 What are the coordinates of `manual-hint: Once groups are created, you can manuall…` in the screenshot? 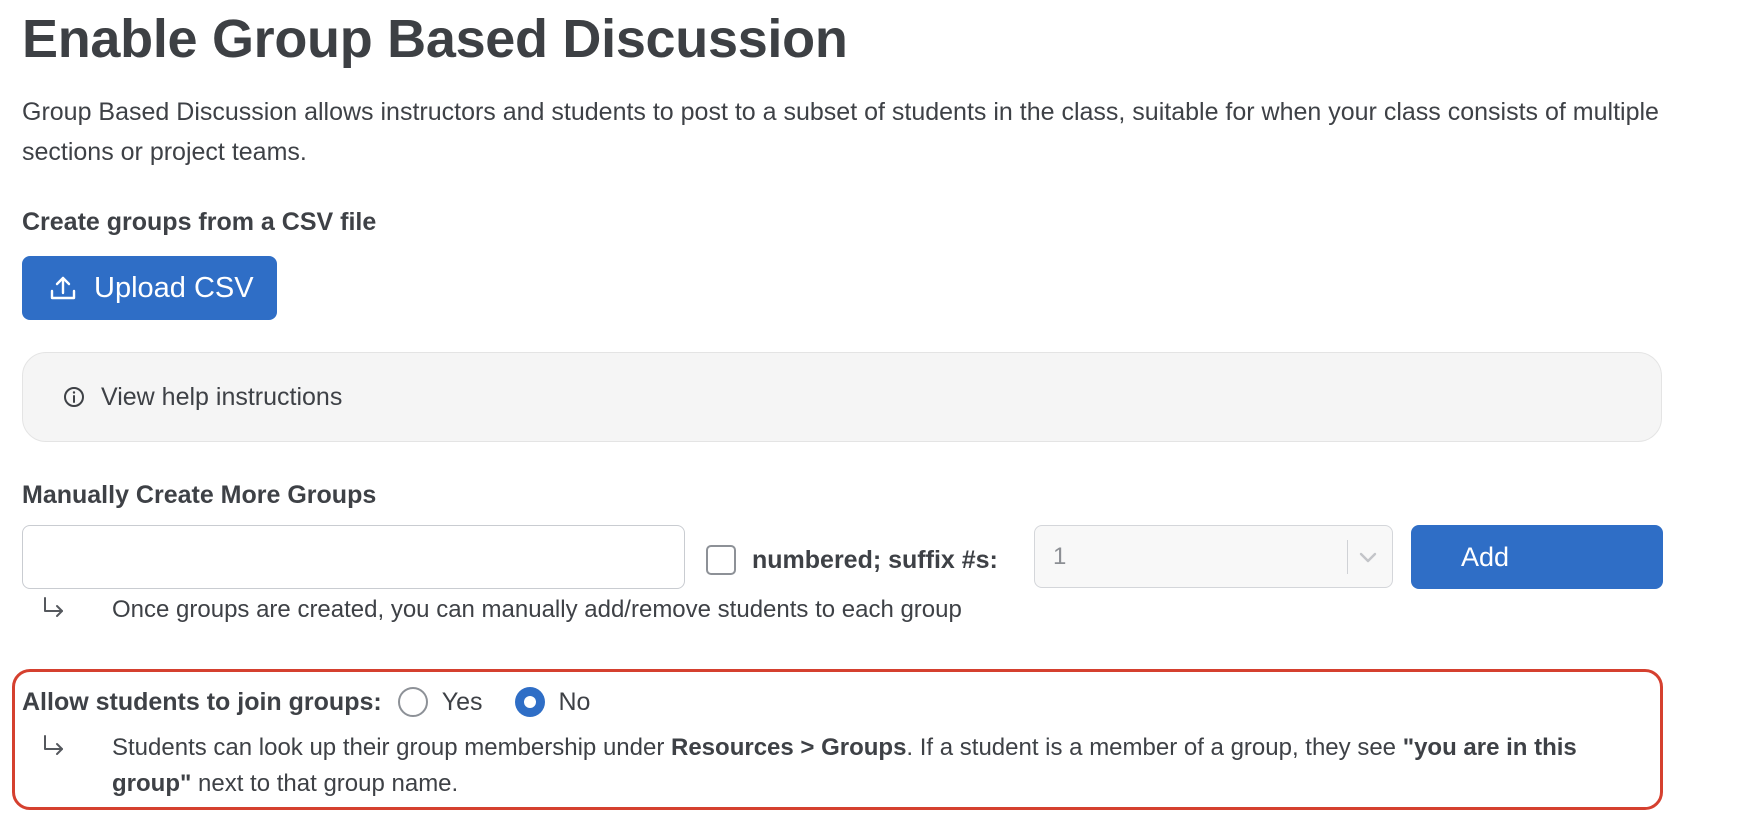 It's located at (501, 610).